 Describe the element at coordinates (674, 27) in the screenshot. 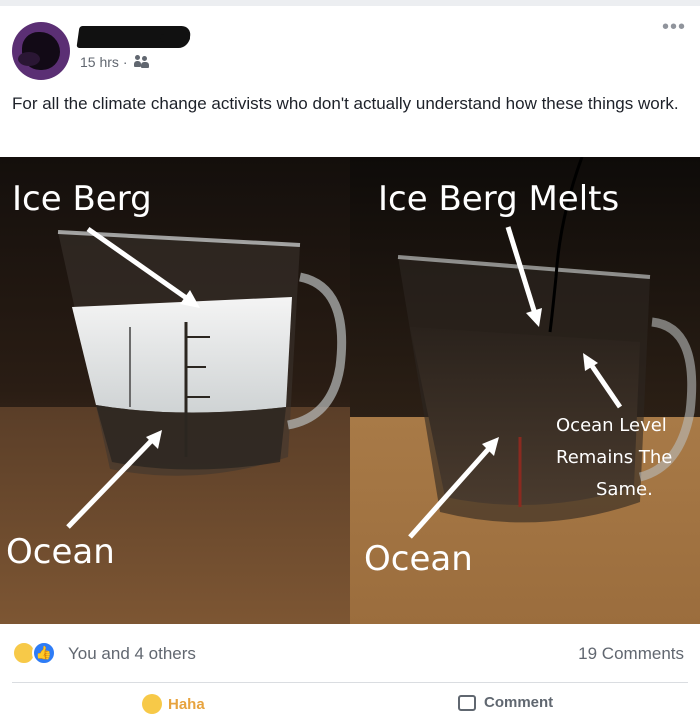

I see `more-options-icon: •••` at that location.